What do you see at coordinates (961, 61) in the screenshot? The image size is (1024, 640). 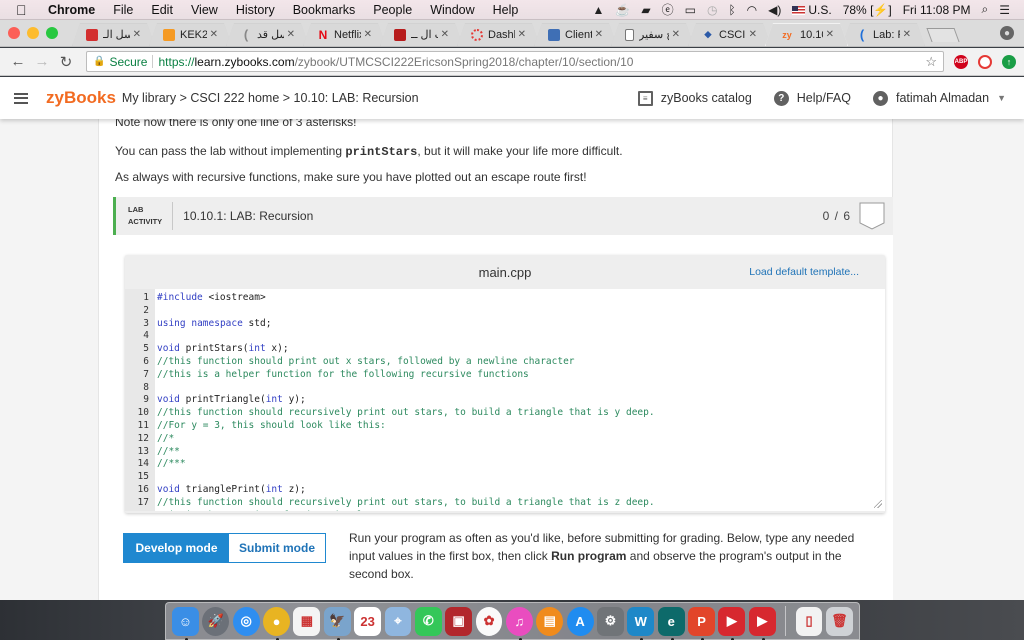 I see `adblock-plus-icon: ABP` at bounding box center [961, 61].